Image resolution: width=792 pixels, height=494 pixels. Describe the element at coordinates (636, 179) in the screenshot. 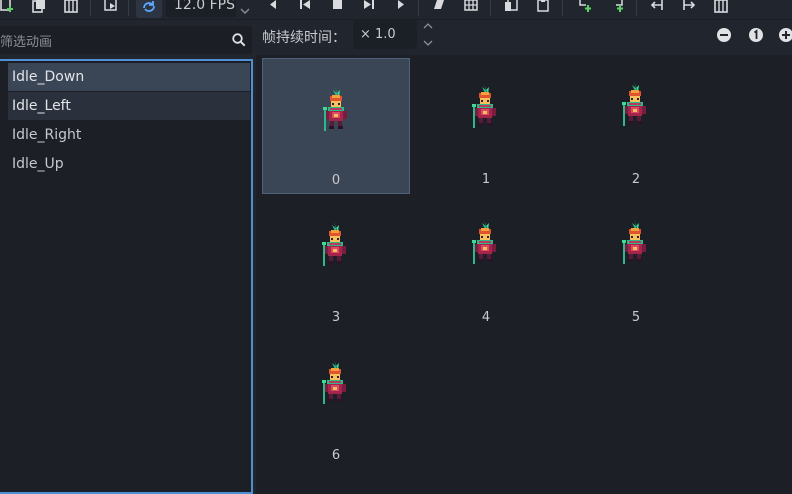

I see `frame-index: 2` at that location.